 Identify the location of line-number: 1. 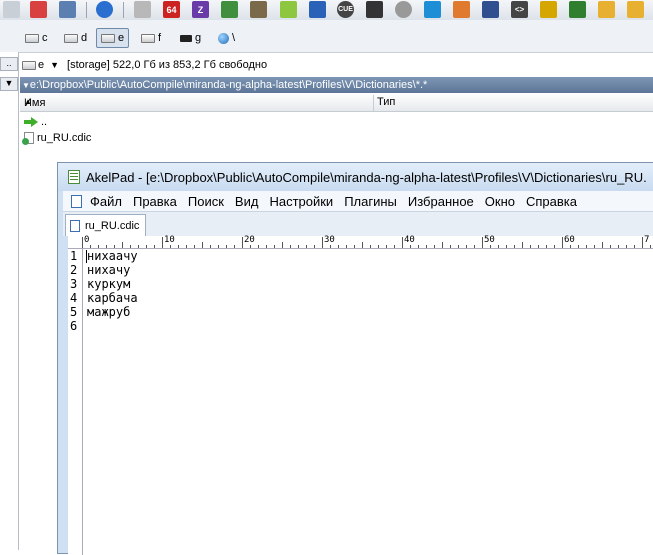
(74, 256).